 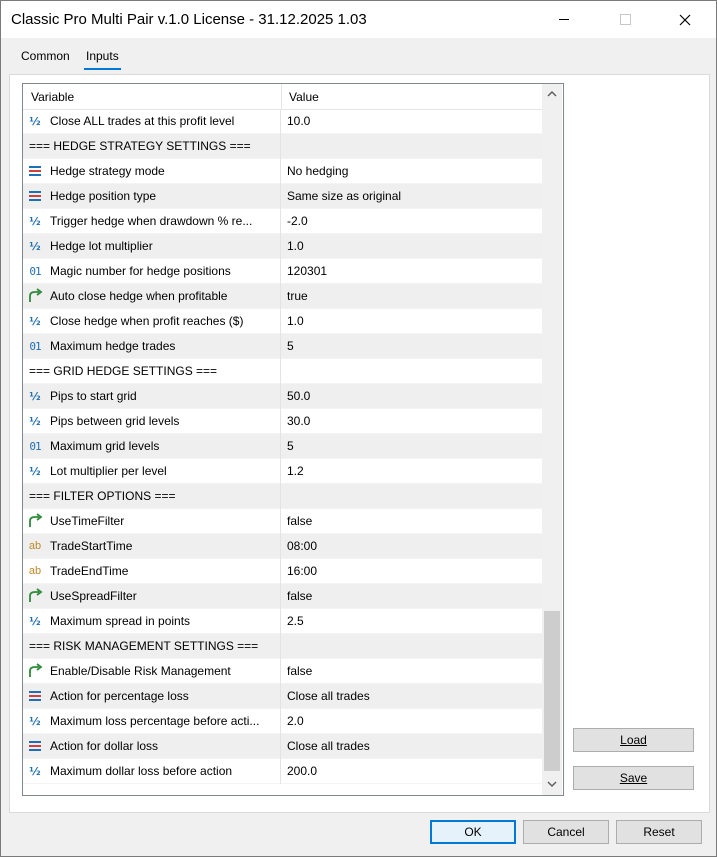 I want to click on column-header-value: Value, so click(x=304, y=96).